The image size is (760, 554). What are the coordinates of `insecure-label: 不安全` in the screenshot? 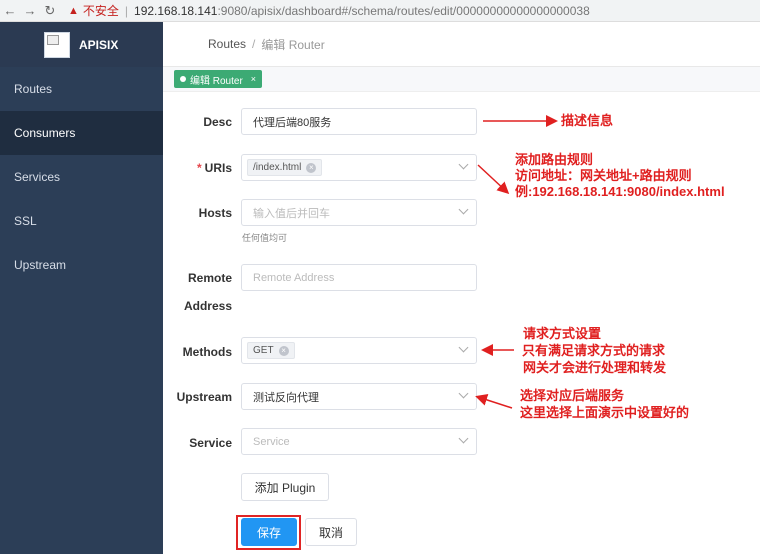 It's located at (100, 11).